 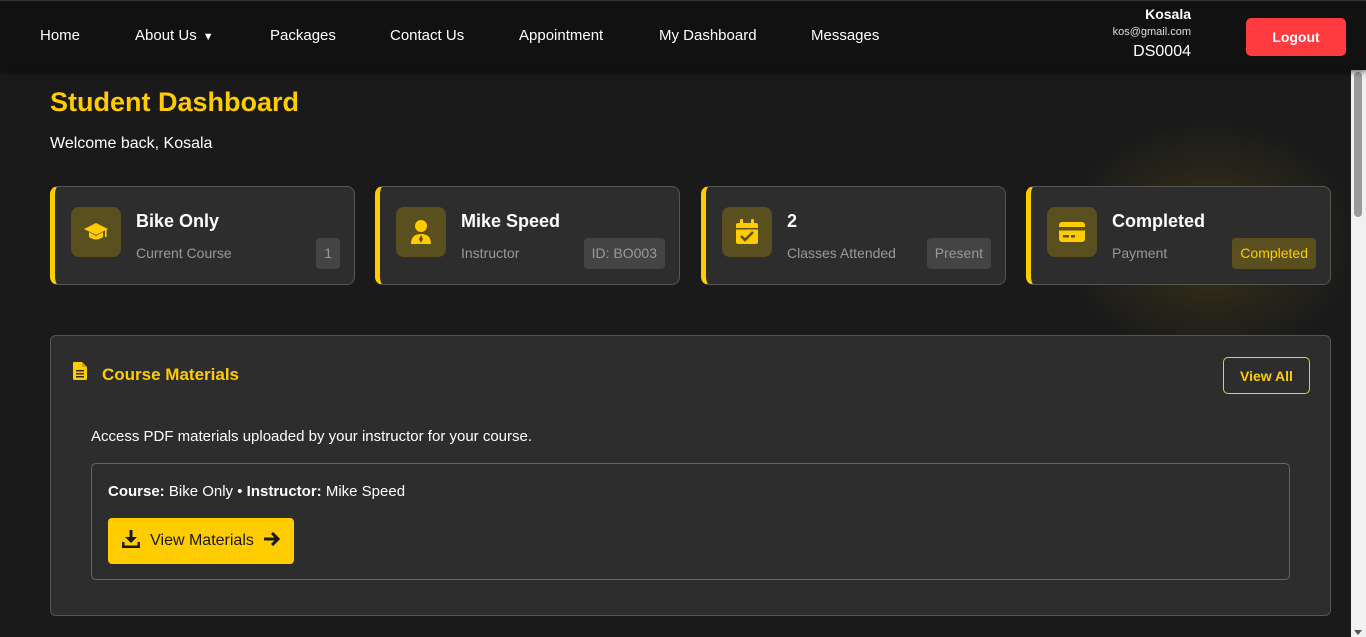 What do you see at coordinates (136, 491) in the screenshot?
I see `course-key: Course:` at bounding box center [136, 491].